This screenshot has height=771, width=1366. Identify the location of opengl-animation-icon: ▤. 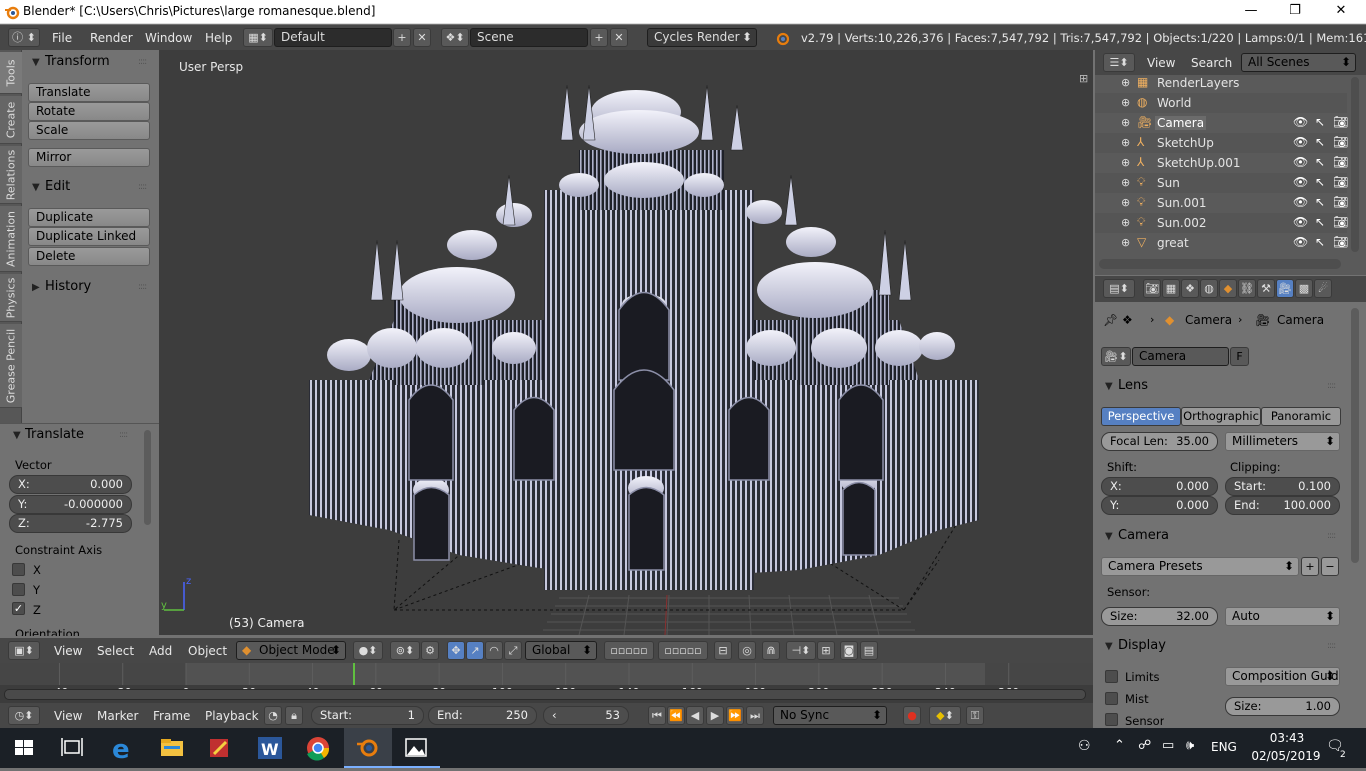
(869, 650).